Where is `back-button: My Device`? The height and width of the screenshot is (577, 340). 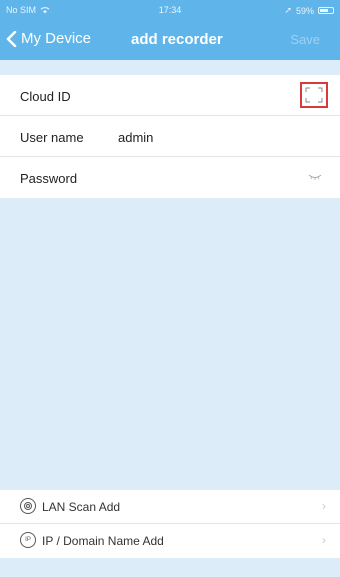
back-button: My Device is located at coordinates (48, 38).